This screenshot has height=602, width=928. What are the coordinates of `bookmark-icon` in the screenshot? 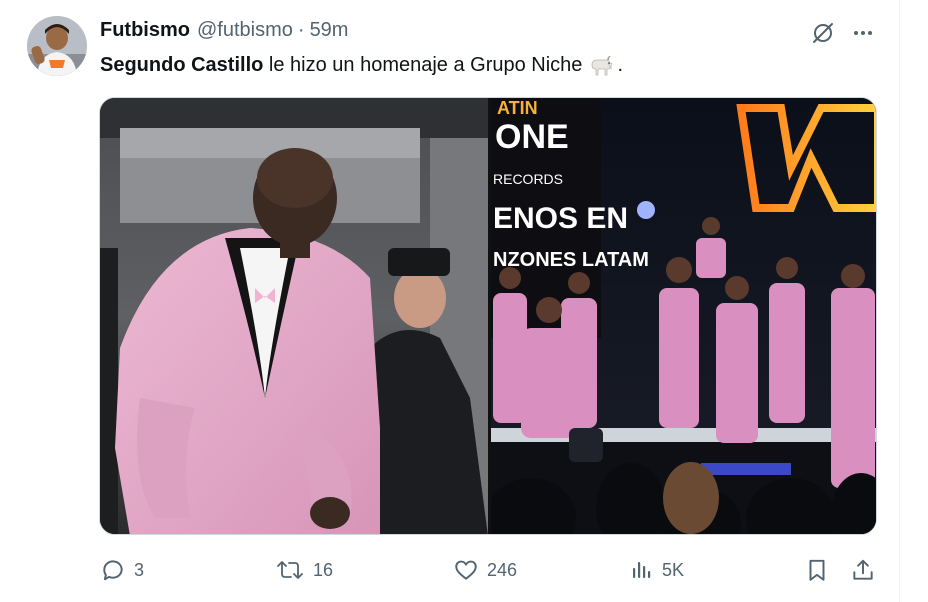 It's located at (817, 570).